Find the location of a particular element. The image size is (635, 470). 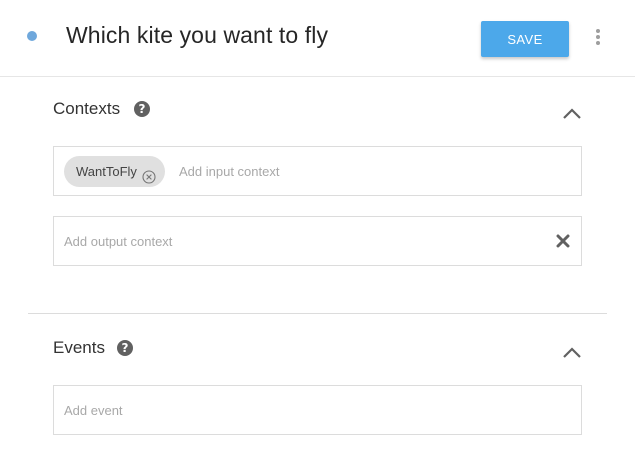

save-button: SAVE is located at coordinates (525, 39).